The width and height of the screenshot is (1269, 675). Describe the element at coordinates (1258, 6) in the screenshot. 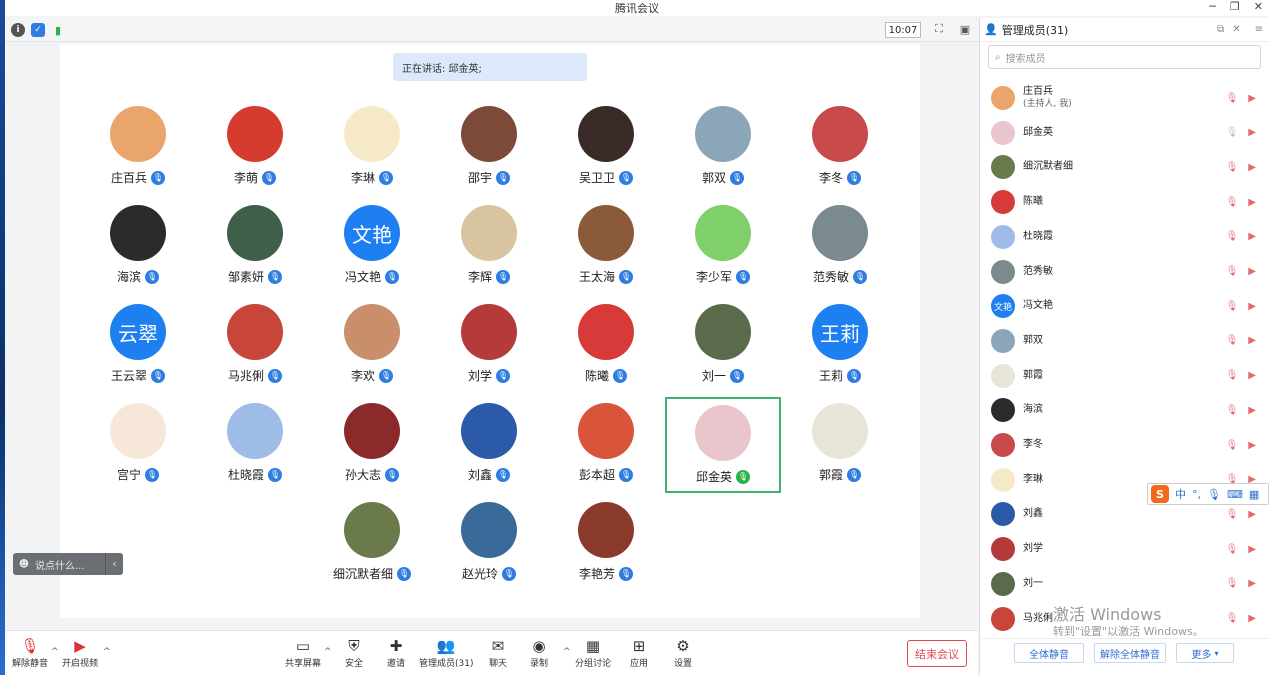

I see `close-icon: ✕` at that location.